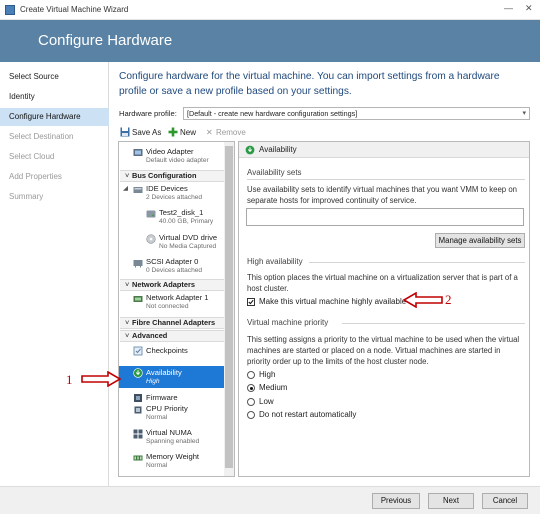 The image size is (540, 514). Describe the element at coordinates (164, 372) in the screenshot. I see `tree-item-name: Availability` at that location.